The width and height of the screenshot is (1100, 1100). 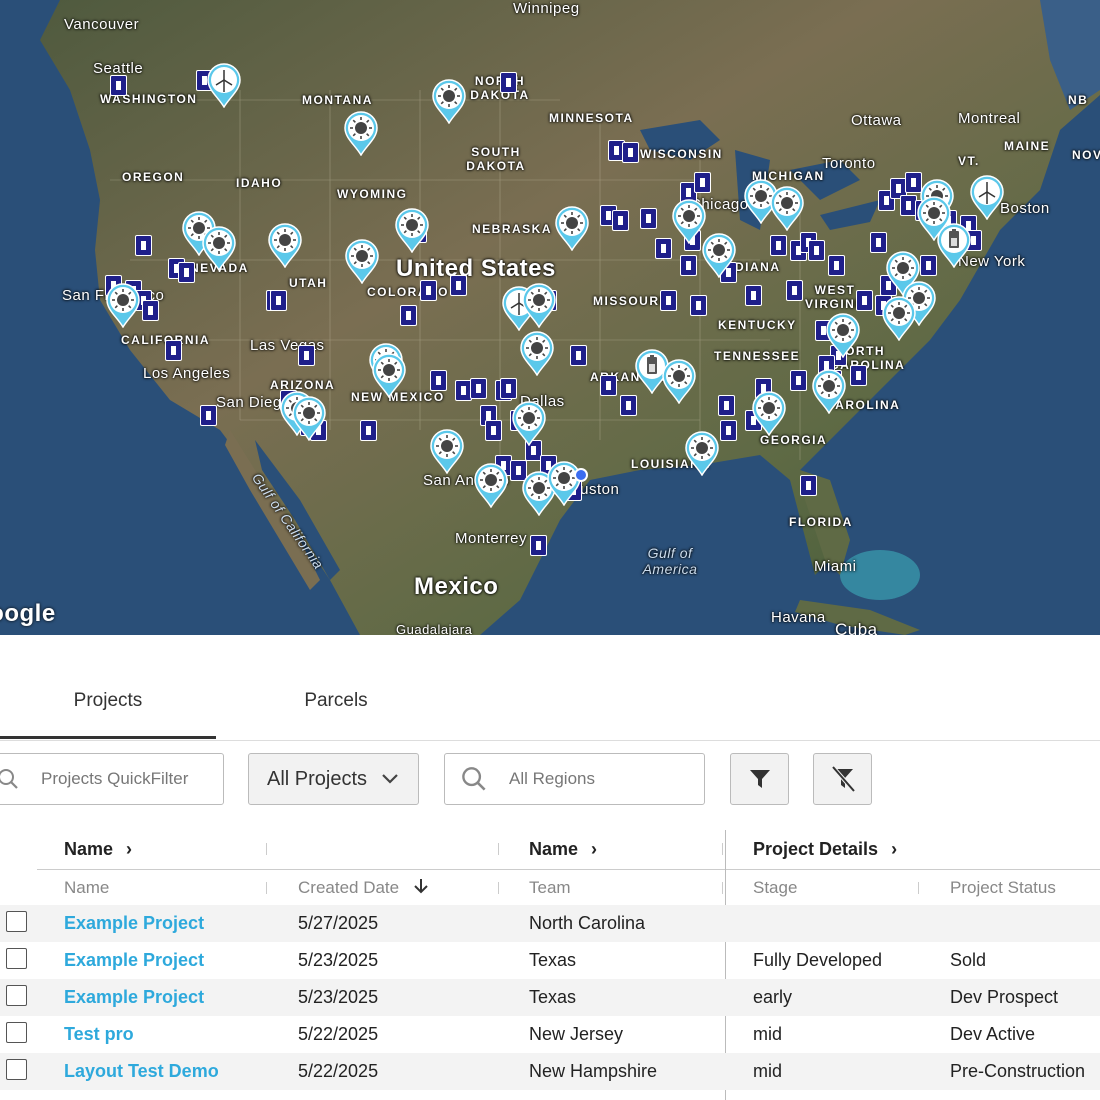 I want to click on column-header-created-date: Created Date, so click(x=363, y=888).